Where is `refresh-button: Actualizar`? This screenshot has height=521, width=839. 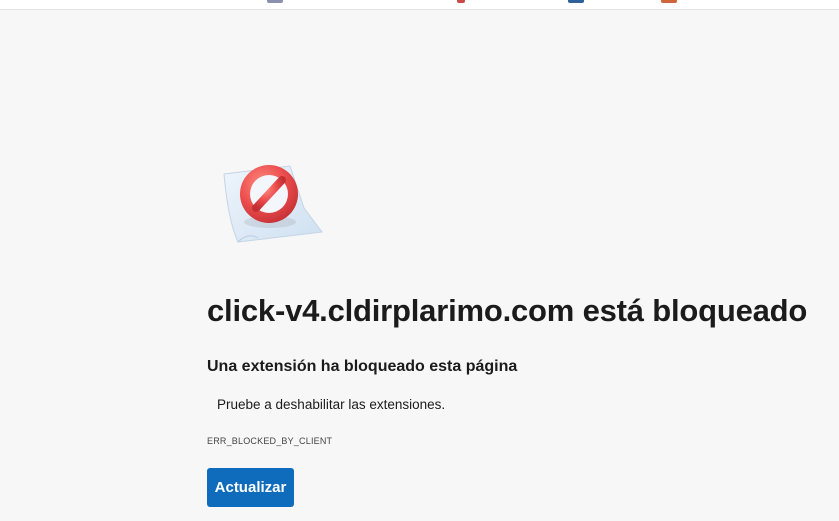 refresh-button: Actualizar is located at coordinates (250, 487).